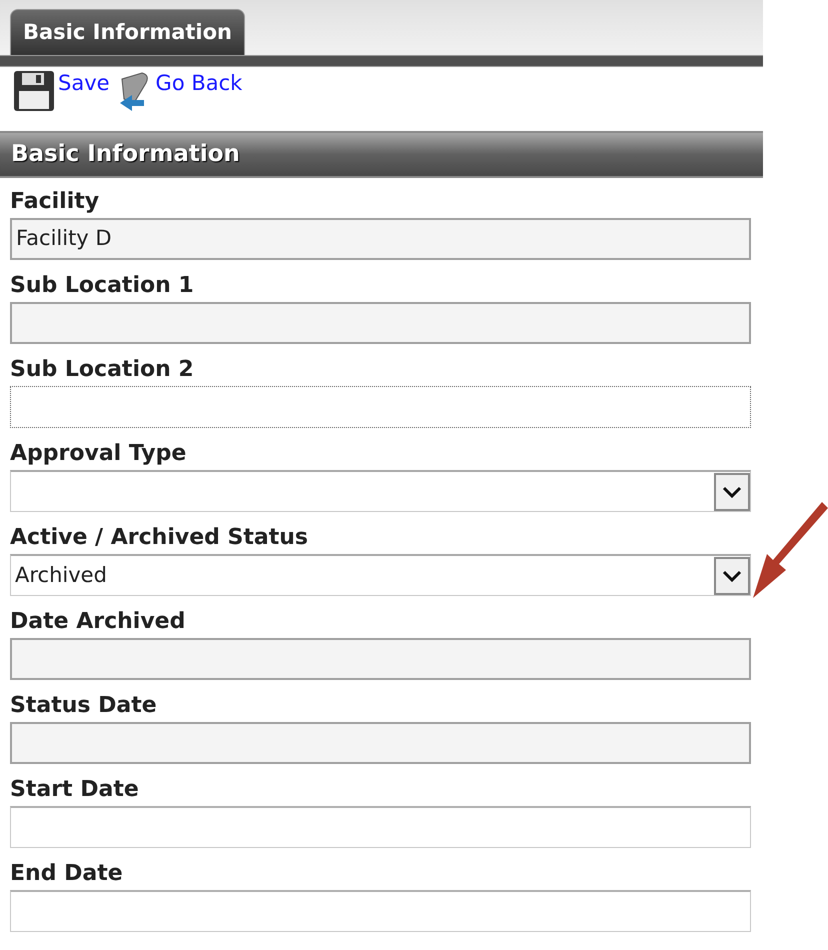  What do you see at coordinates (55, 202) in the screenshot?
I see `field-label: Facility` at bounding box center [55, 202].